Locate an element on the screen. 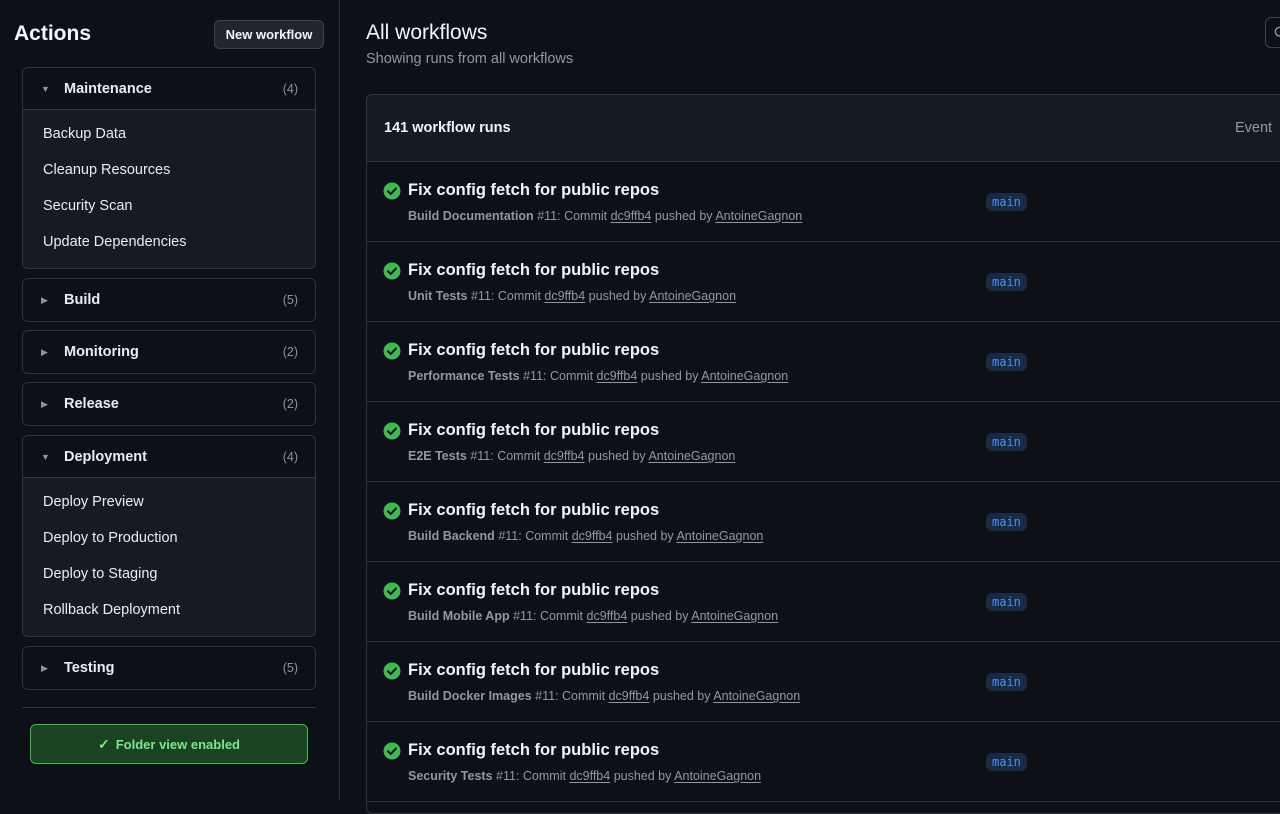 The height and width of the screenshot is (814, 1280). page-title: All workflows is located at coordinates (427, 32).